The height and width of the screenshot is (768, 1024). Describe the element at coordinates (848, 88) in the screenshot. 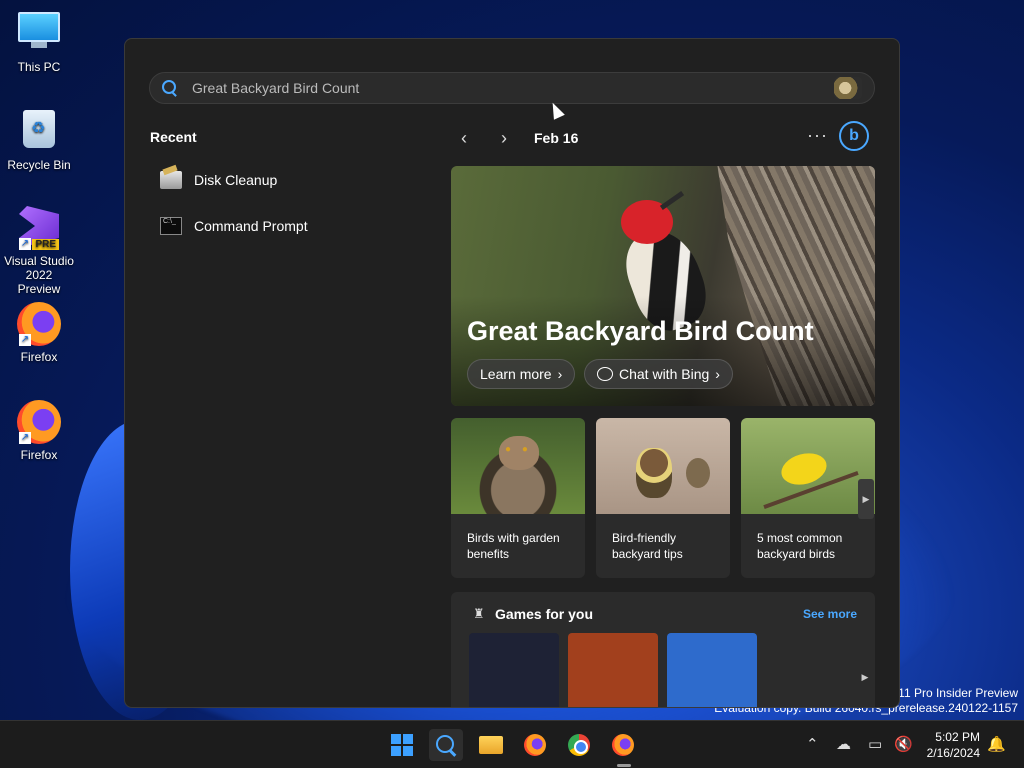

I see `search-highlight-bird-icon` at that location.